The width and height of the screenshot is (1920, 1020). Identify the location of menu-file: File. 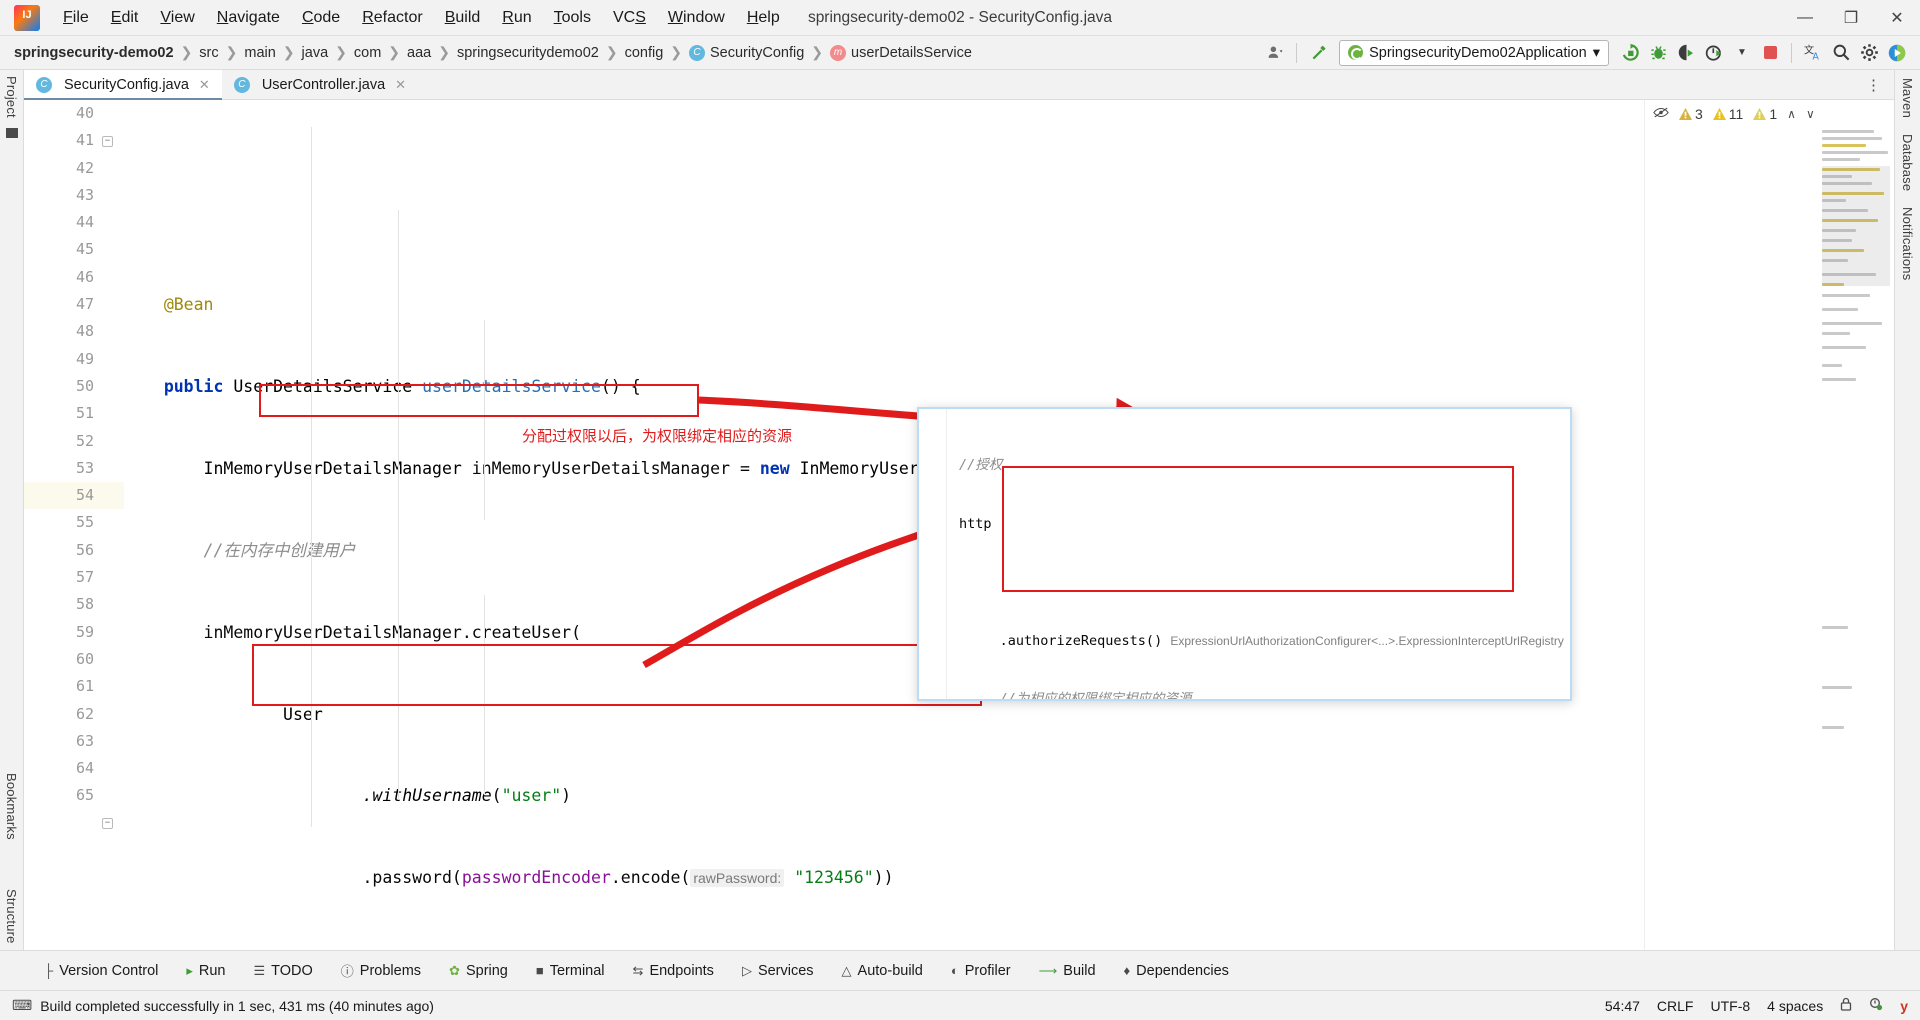
(76, 18).